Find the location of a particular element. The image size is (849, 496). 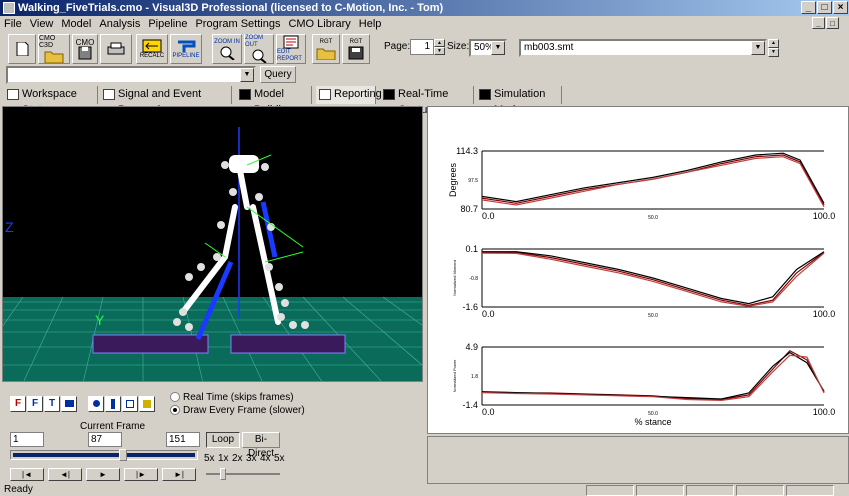

report-up-icon: ▲ is located at coordinates (773, 43).